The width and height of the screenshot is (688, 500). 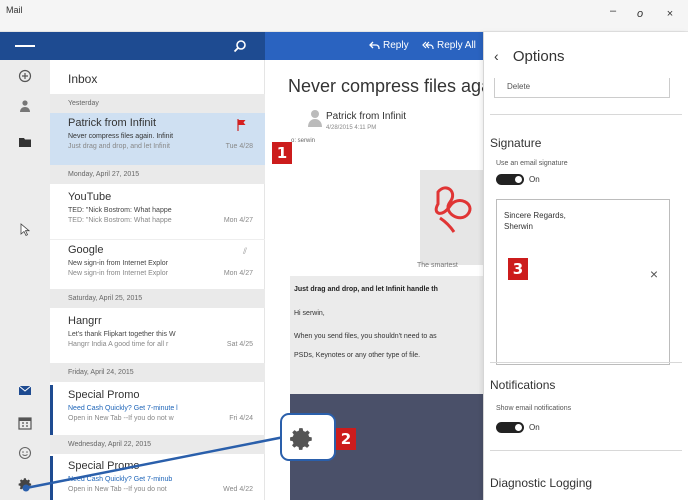 I want to click on feedback-smiley-icon, so click(x=25, y=453).